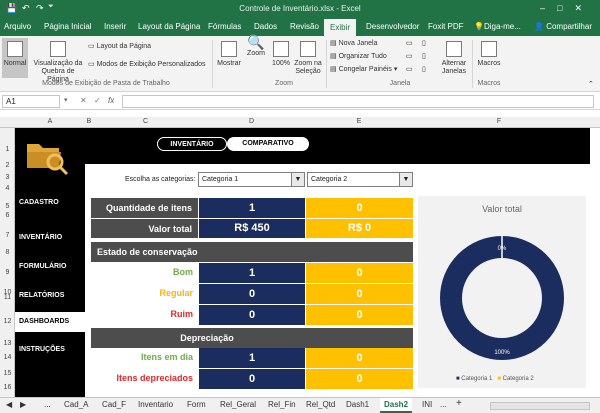 The height and width of the screenshot is (413, 600). What do you see at coordinates (15, 58) in the screenshot?
I see `normal-view-button: Normal` at bounding box center [15, 58].